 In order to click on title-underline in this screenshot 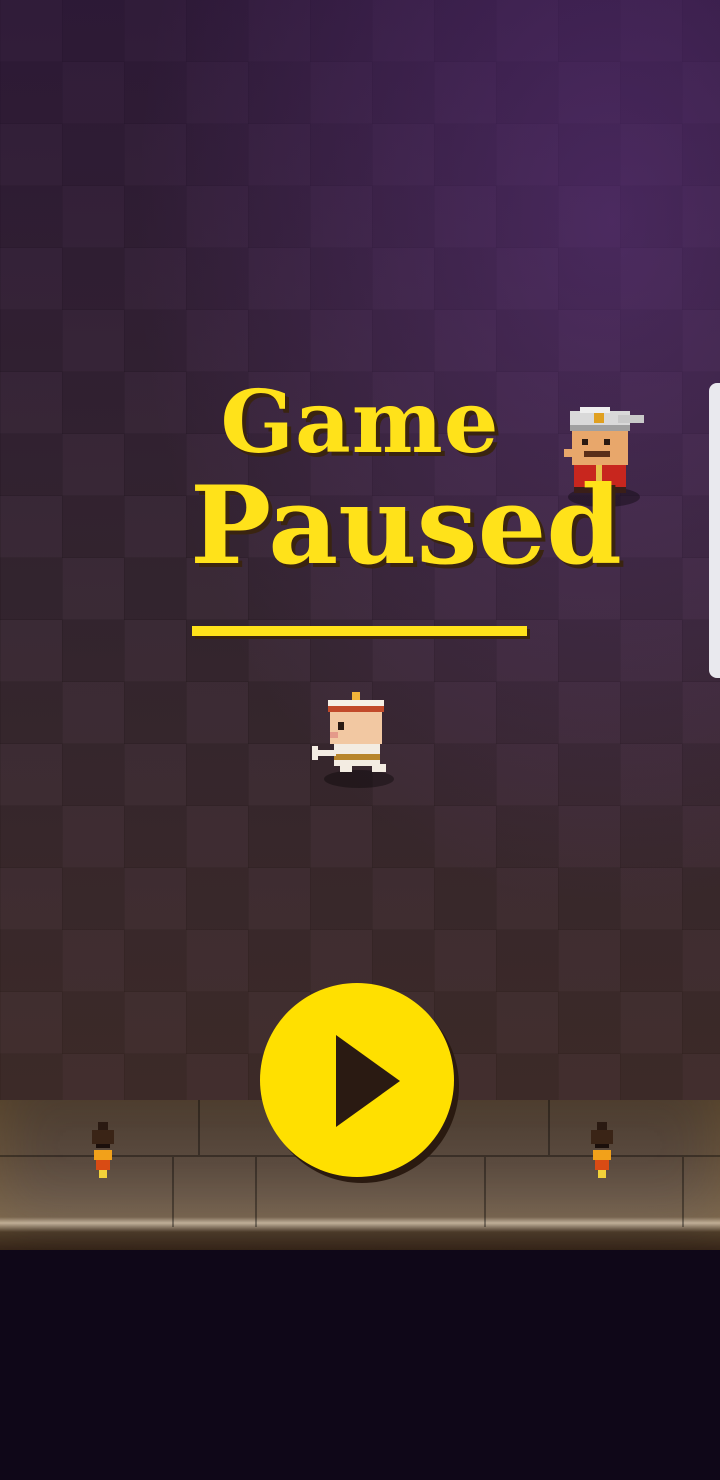, I will do `click(359, 631)`.